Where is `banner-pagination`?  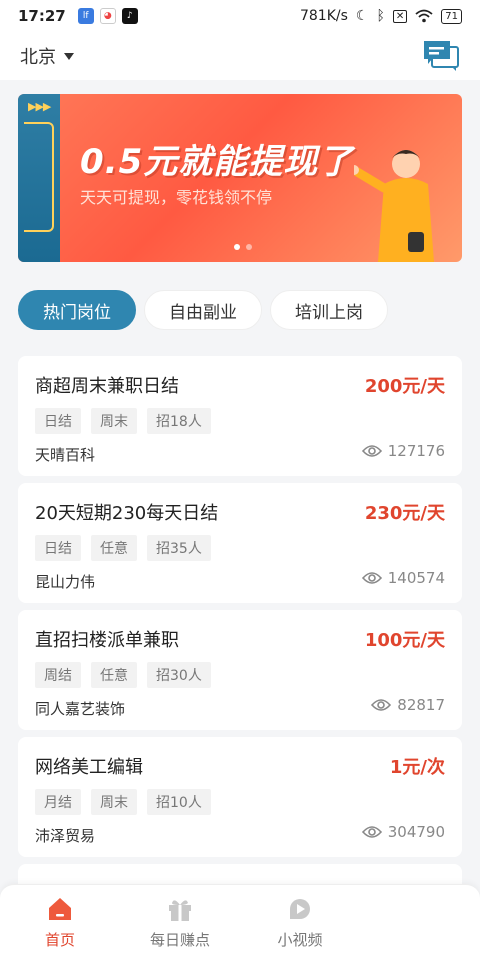 banner-pagination is located at coordinates (243, 247).